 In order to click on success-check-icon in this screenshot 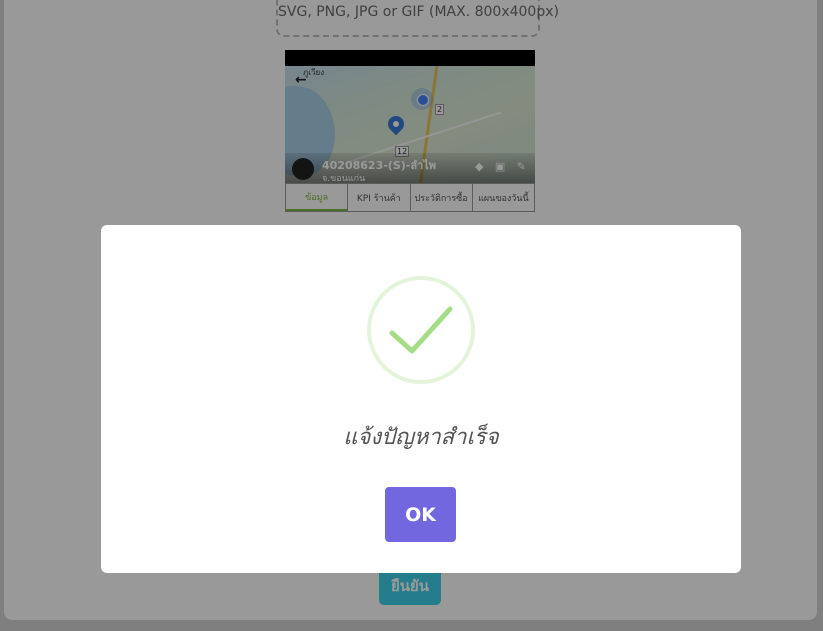, I will do `click(421, 330)`.